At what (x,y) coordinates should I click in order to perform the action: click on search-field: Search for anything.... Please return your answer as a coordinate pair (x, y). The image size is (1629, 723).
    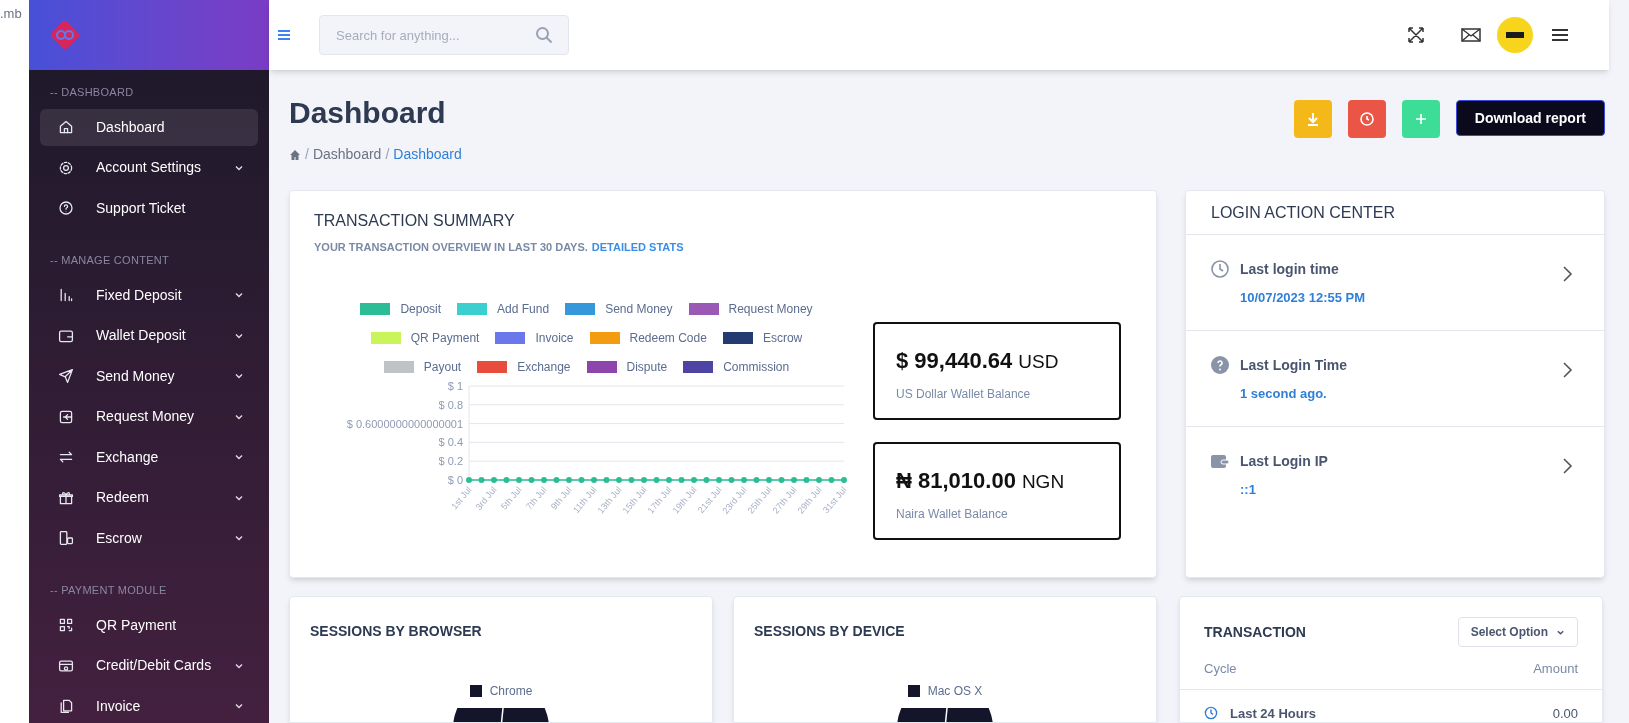
    Looking at the image, I should click on (444, 35).